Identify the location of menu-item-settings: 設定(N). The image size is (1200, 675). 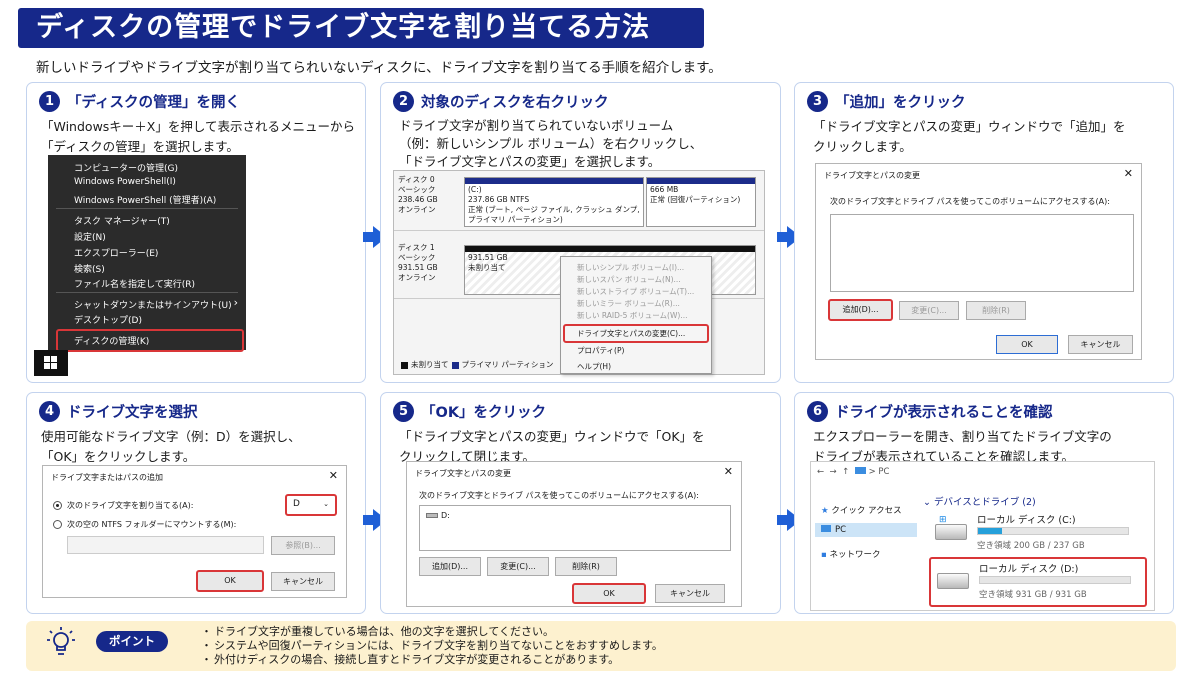
(90, 236).